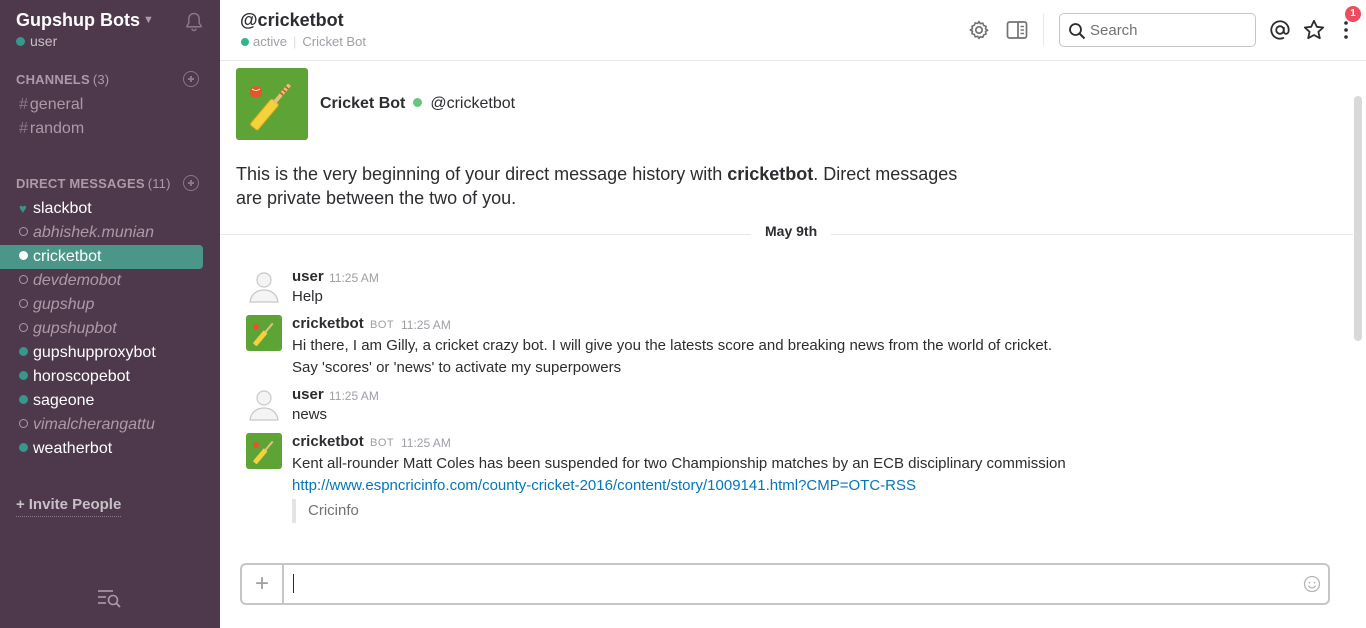 This screenshot has height=628, width=1366. What do you see at coordinates (472, 103) in the screenshot?
I see `bot-handle: @cricketbot` at bounding box center [472, 103].